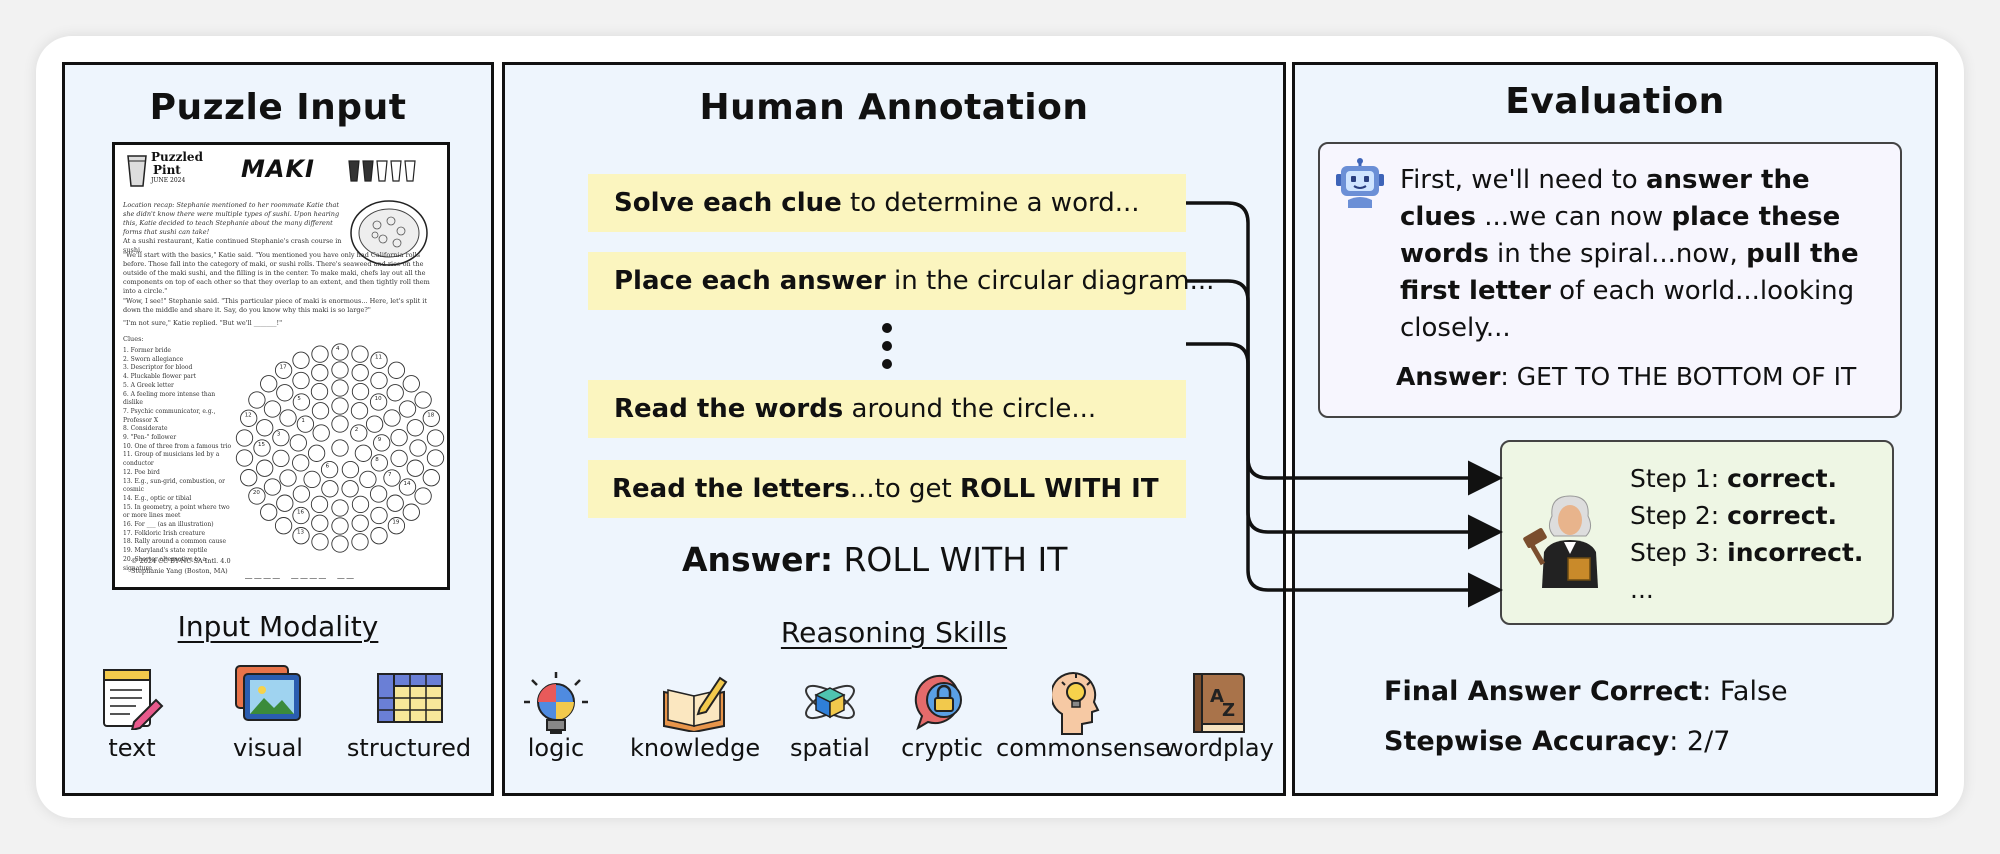 The height and width of the screenshot is (854, 2000). What do you see at coordinates (256, 493) in the screenshot?
I see `spiral-cell-number: 20` at bounding box center [256, 493].